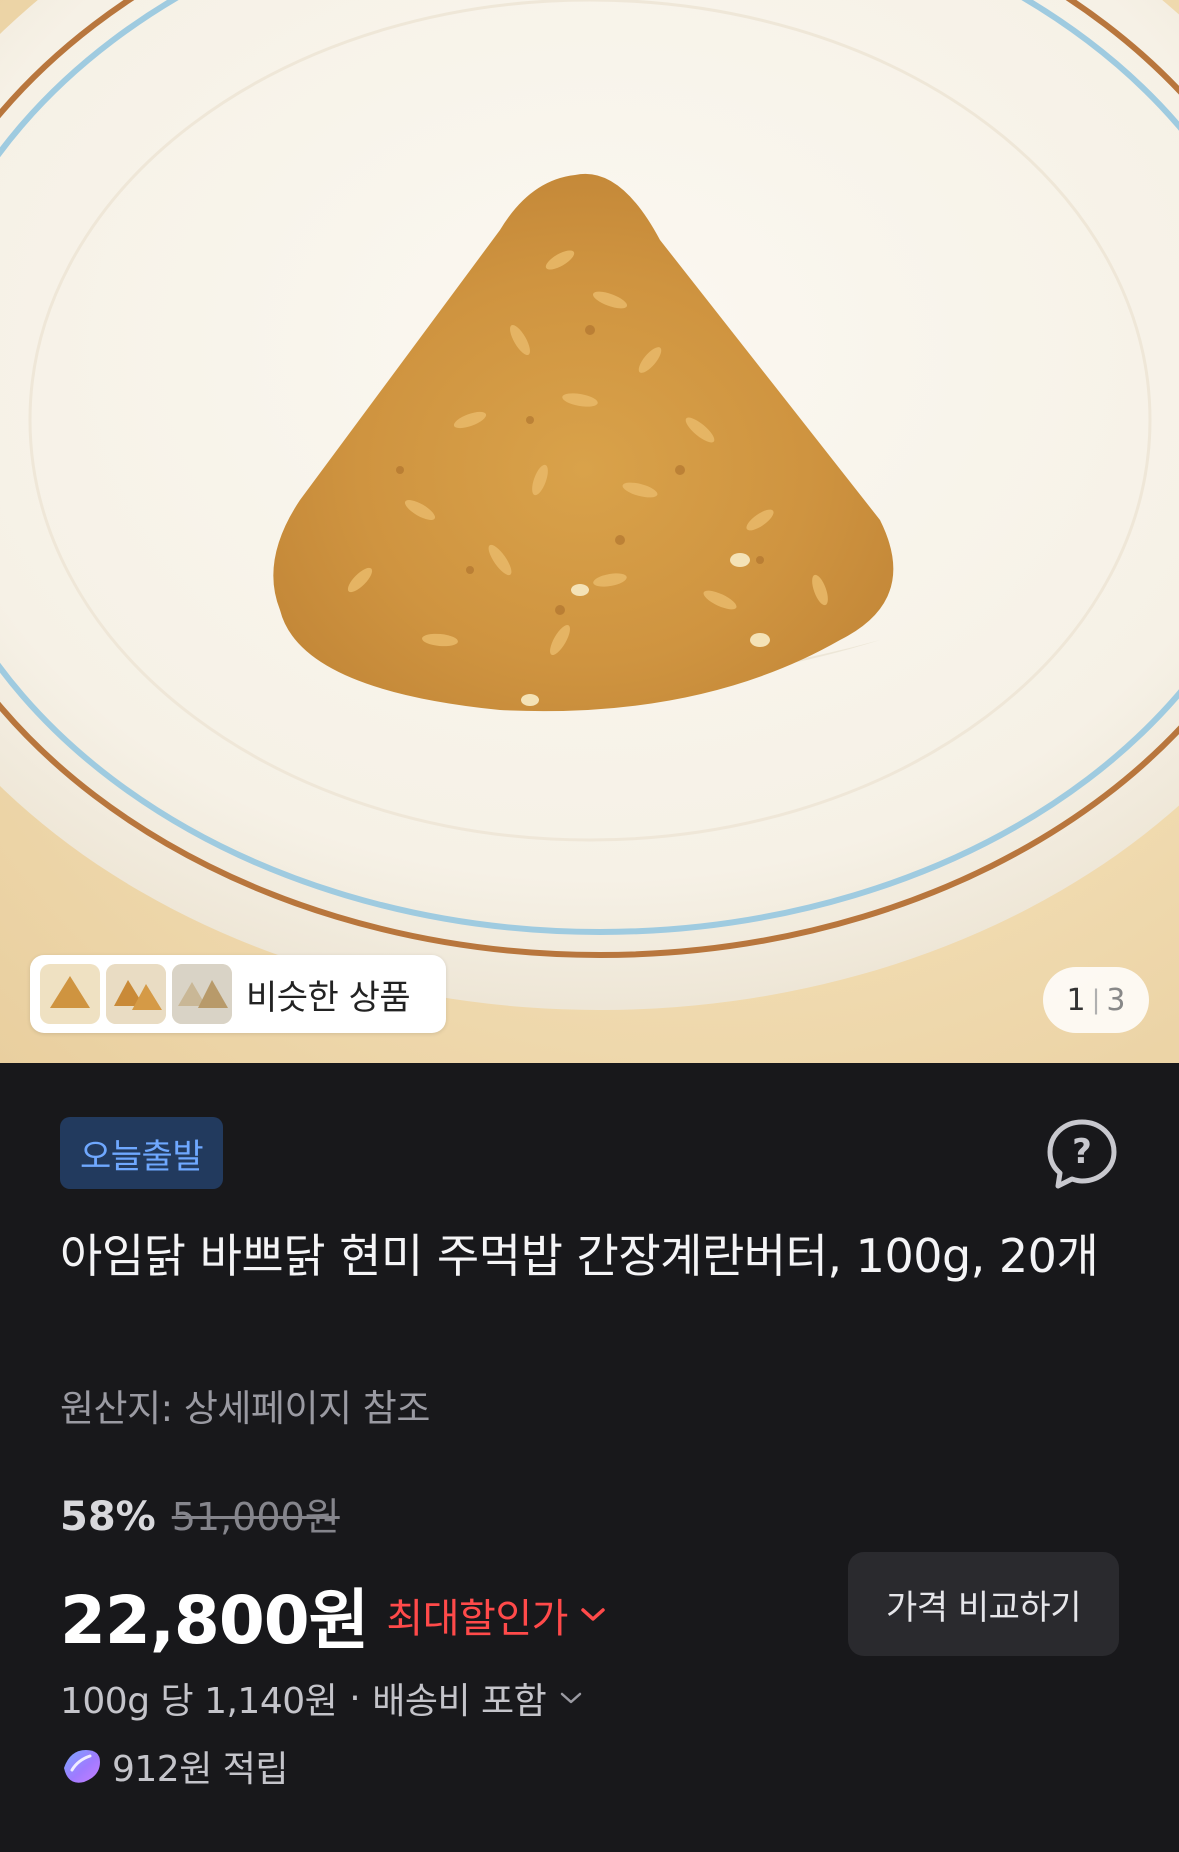 The image size is (1179, 1852). I want to click on discount-row: 58% 51,000원, so click(200, 1513).